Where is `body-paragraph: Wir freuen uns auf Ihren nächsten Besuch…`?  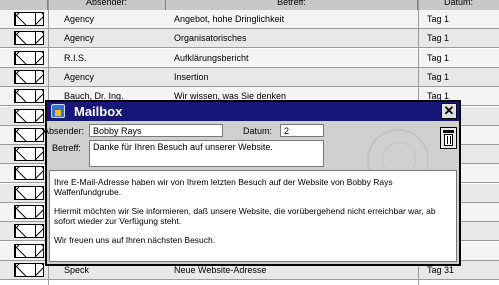 body-paragraph: Wir freuen uns auf Ihren nächsten Besuch… is located at coordinates (135, 240).